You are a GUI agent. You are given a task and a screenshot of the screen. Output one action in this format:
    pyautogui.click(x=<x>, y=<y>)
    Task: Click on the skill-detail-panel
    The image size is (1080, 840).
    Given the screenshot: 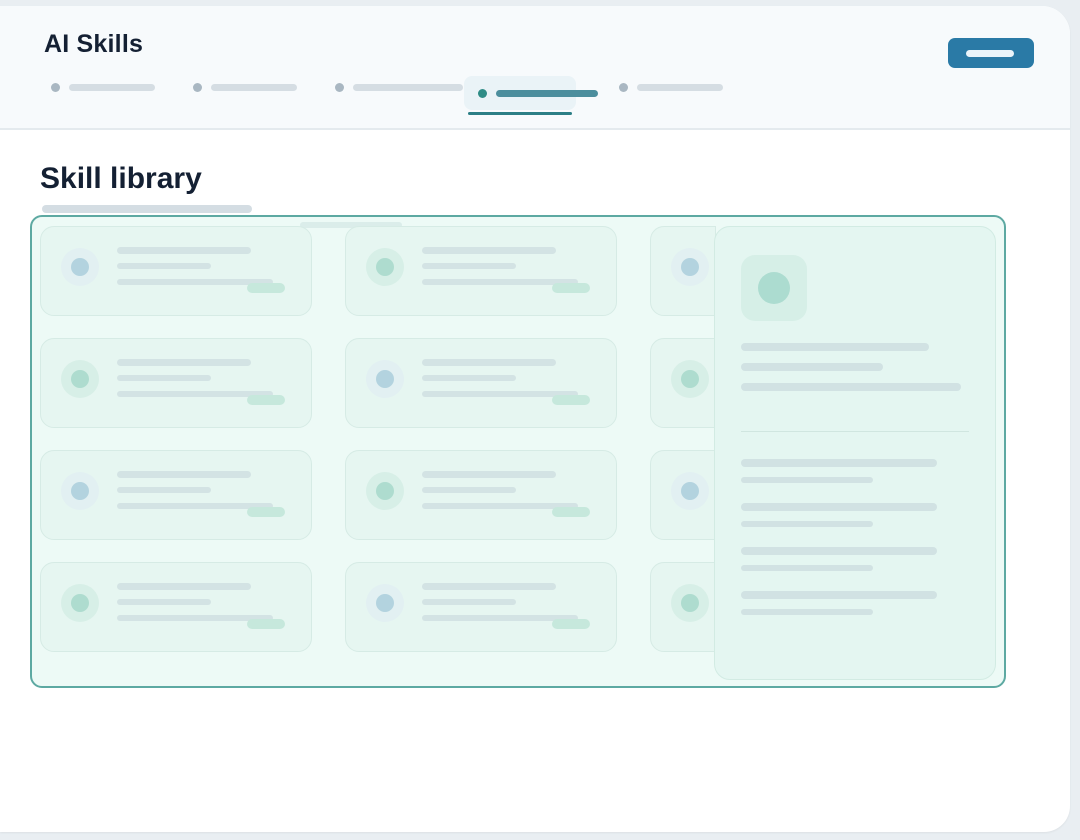 What is the action you would take?
    pyautogui.click(x=855, y=453)
    